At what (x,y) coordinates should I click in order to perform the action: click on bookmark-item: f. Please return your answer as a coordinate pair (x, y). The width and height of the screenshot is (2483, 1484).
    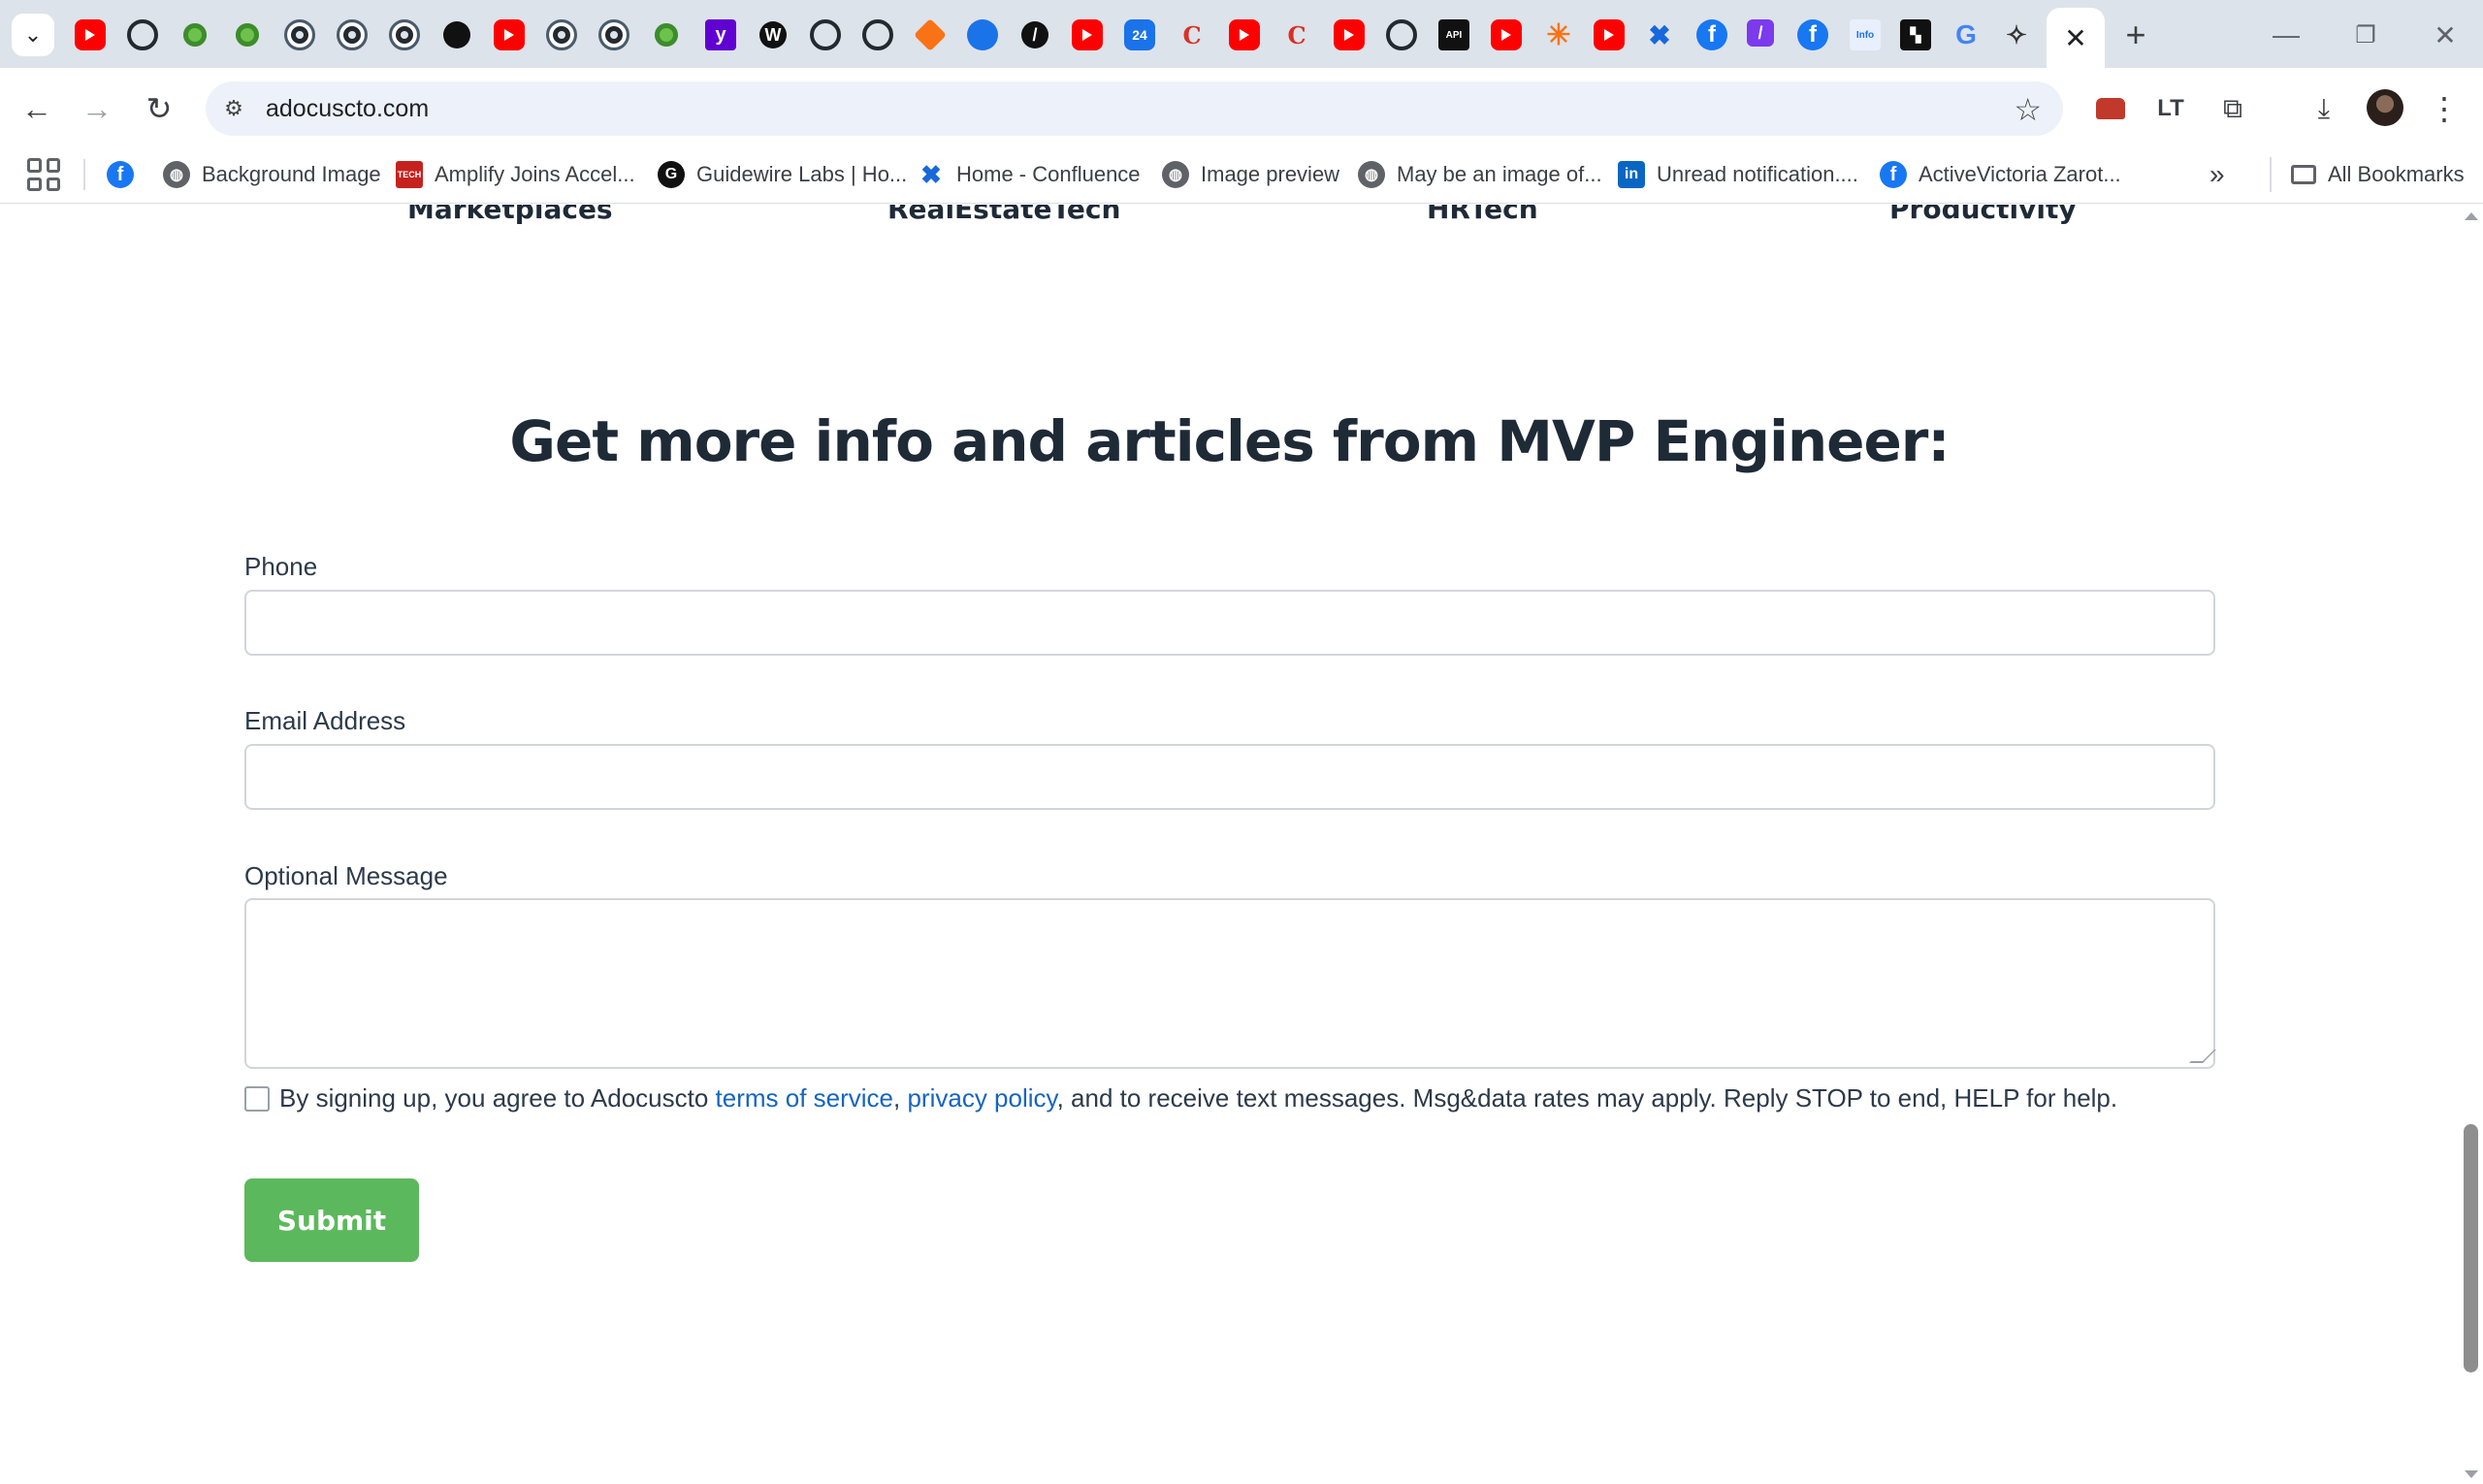
    Looking at the image, I should click on (121, 174).